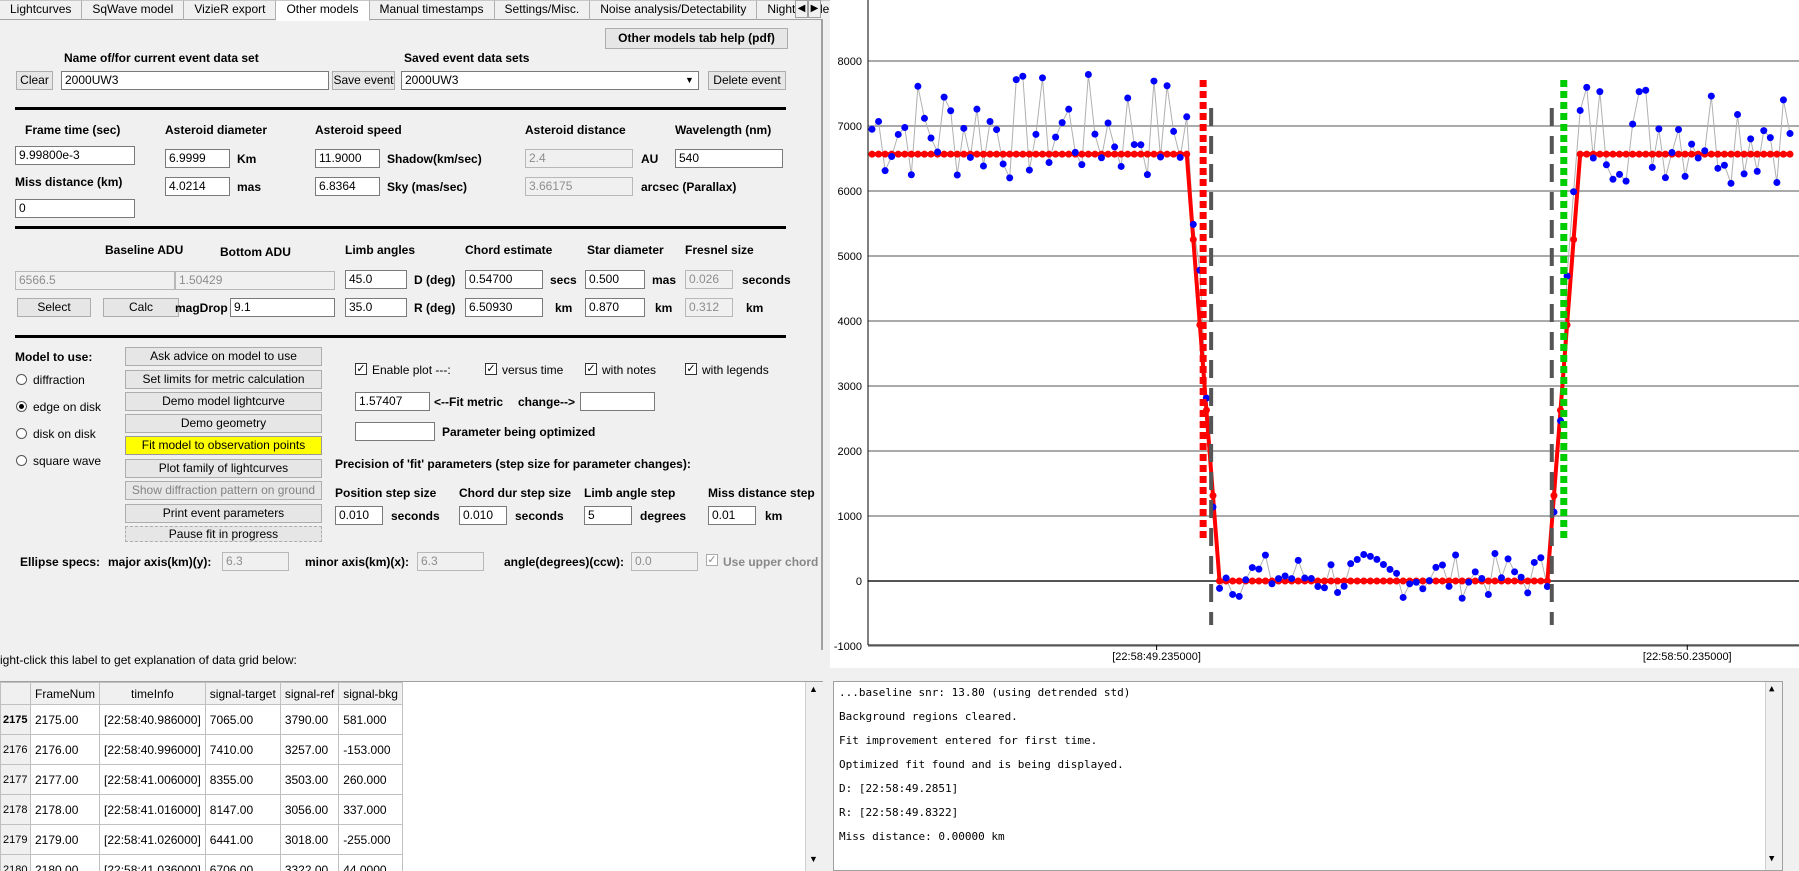 This screenshot has width=1799, height=871. Describe the element at coordinates (483, 515) in the screenshot. I see `chord-step-input: 0.010` at that location.